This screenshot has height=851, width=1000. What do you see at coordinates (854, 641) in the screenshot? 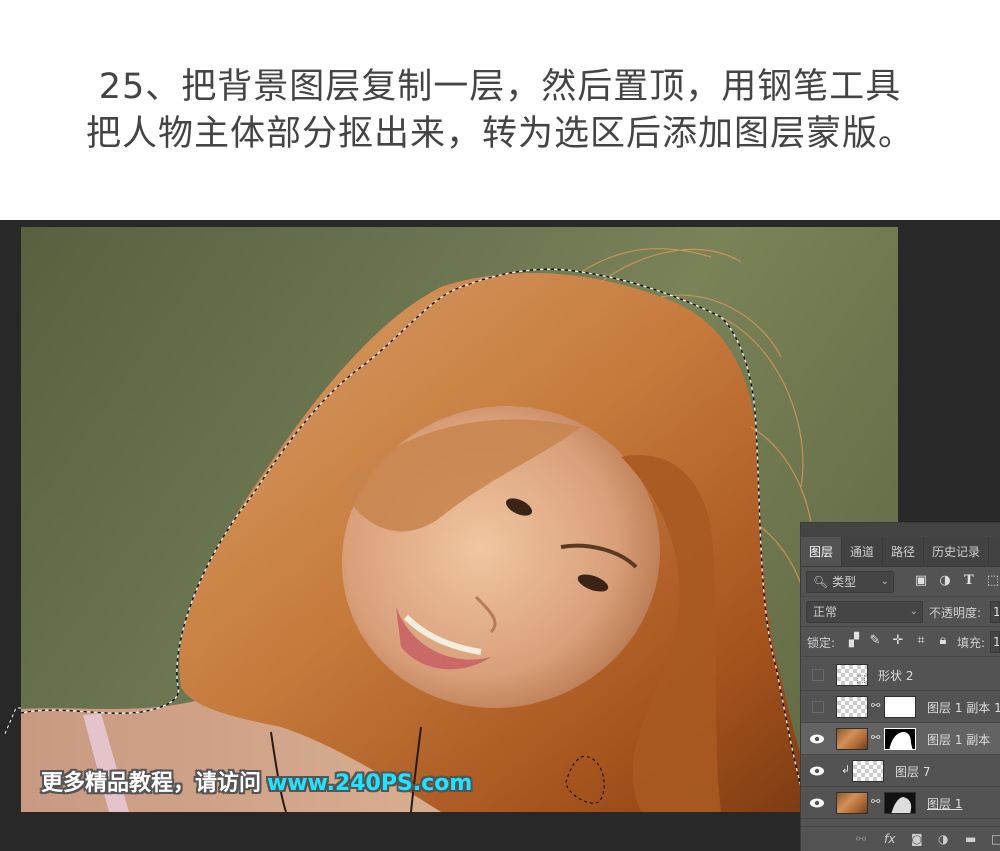
I see `lock-transparent-icon: ▞` at bounding box center [854, 641].